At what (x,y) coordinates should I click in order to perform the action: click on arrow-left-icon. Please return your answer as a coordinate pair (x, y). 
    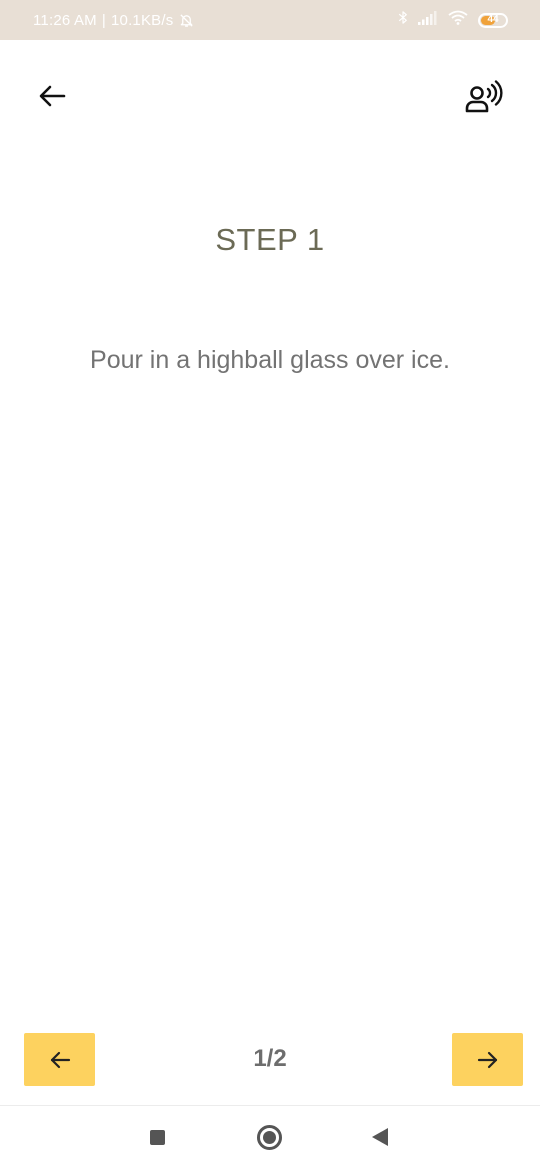
    Looking at the image, I should click on (52, 96).